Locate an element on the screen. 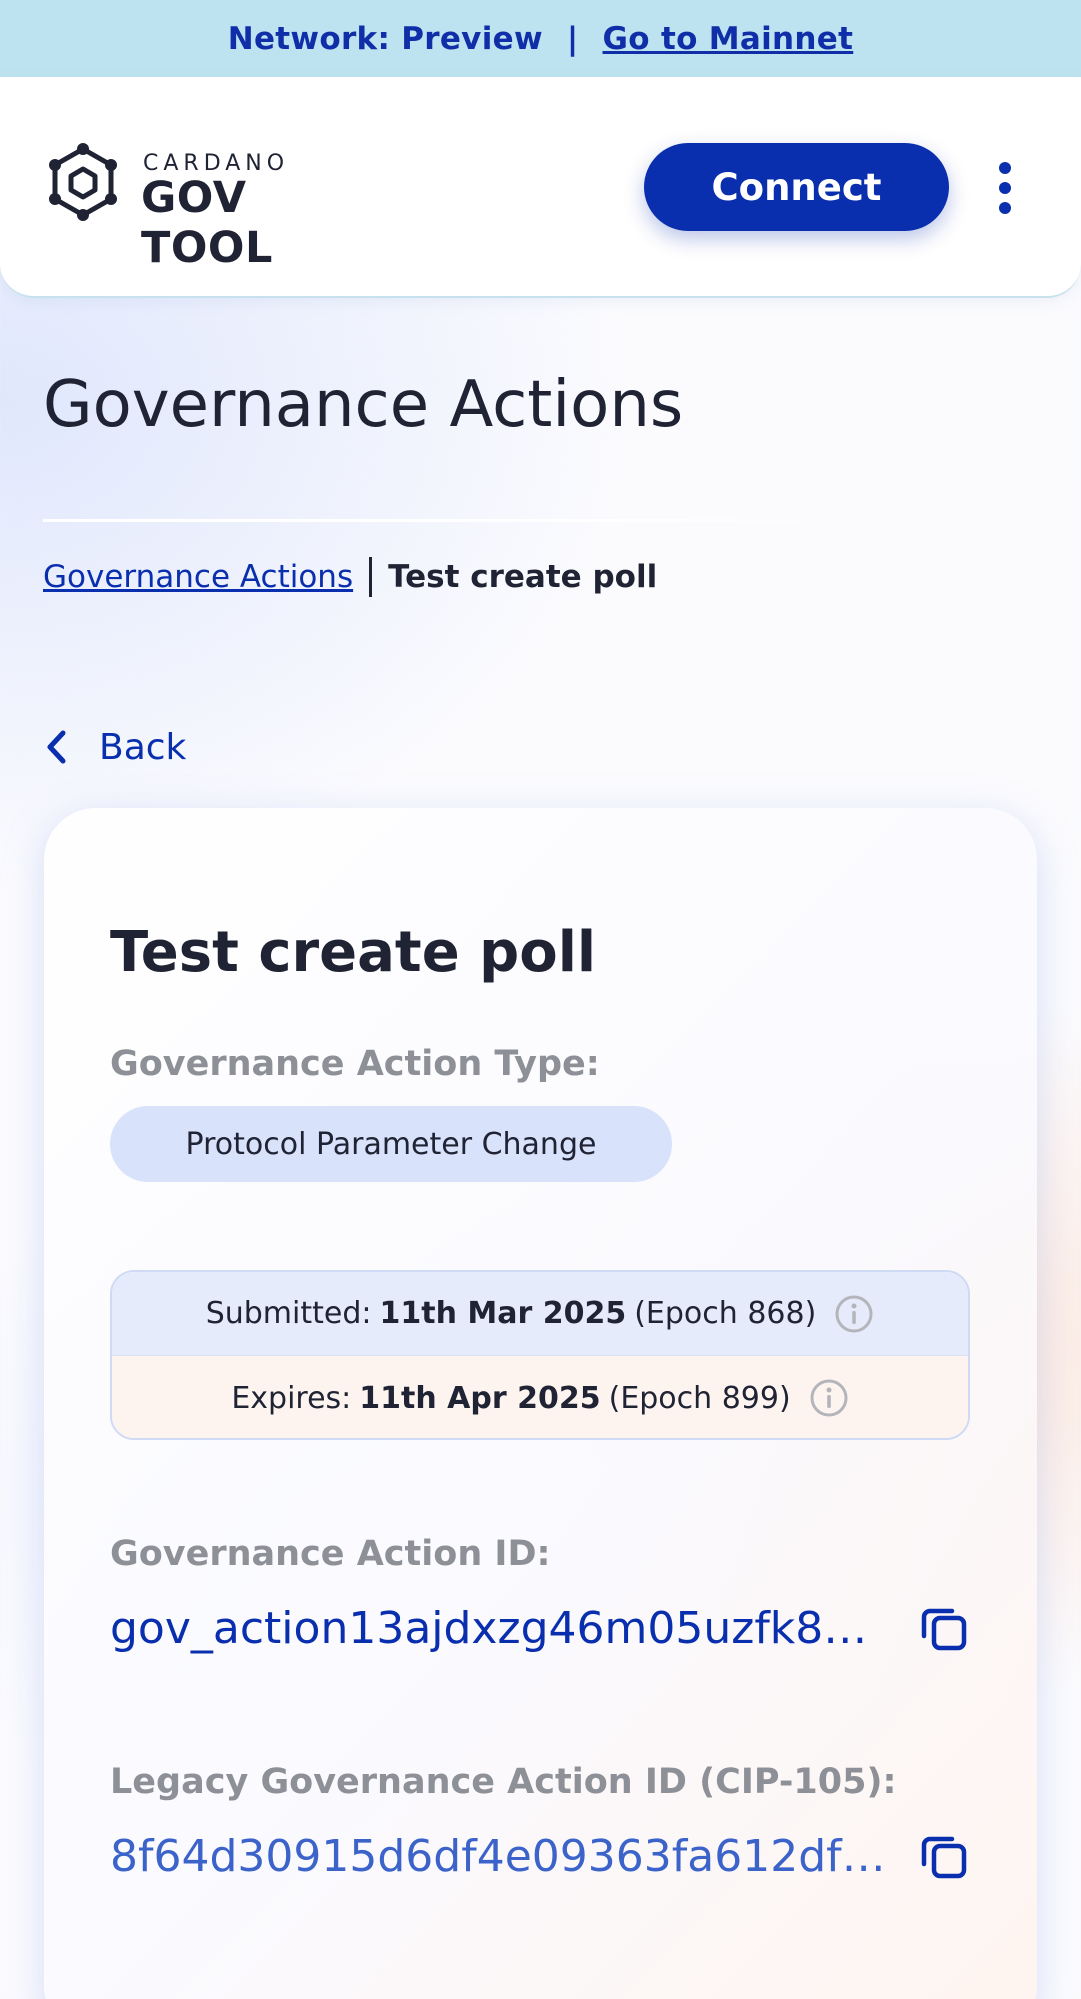 Image resolution: width=1081 pixels, height=1999 pixels. action-type-label: Governance Action Type: is located at coordinates (355, 1064).